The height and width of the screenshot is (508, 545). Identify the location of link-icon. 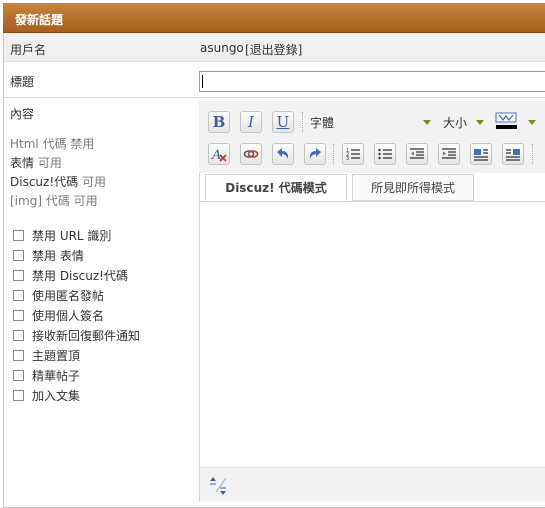
(251, 154).